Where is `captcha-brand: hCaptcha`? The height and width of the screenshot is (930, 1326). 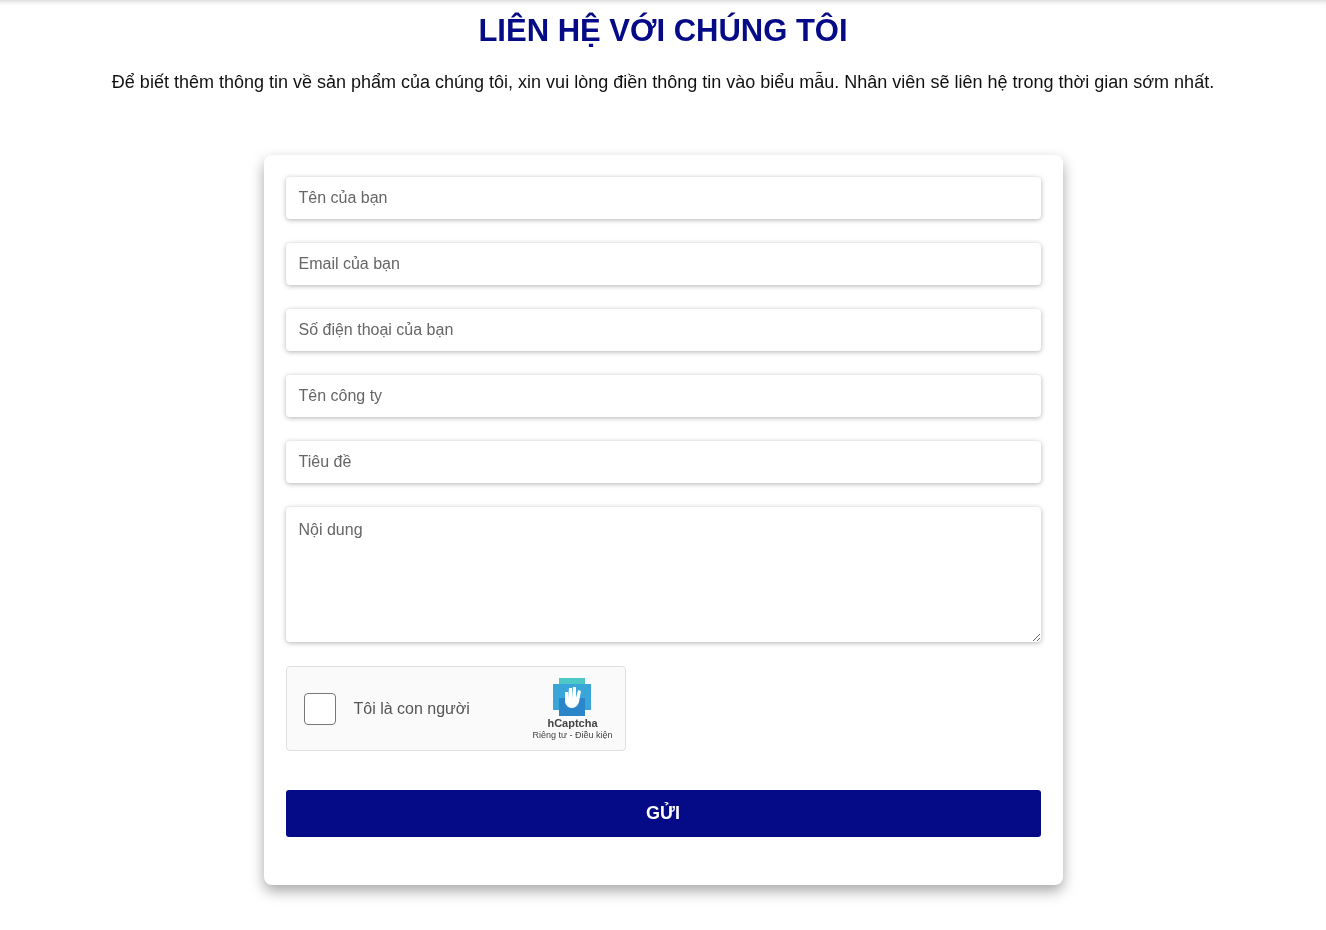 captcha-brand: hCaptcha is located at coordinates (572, 722).